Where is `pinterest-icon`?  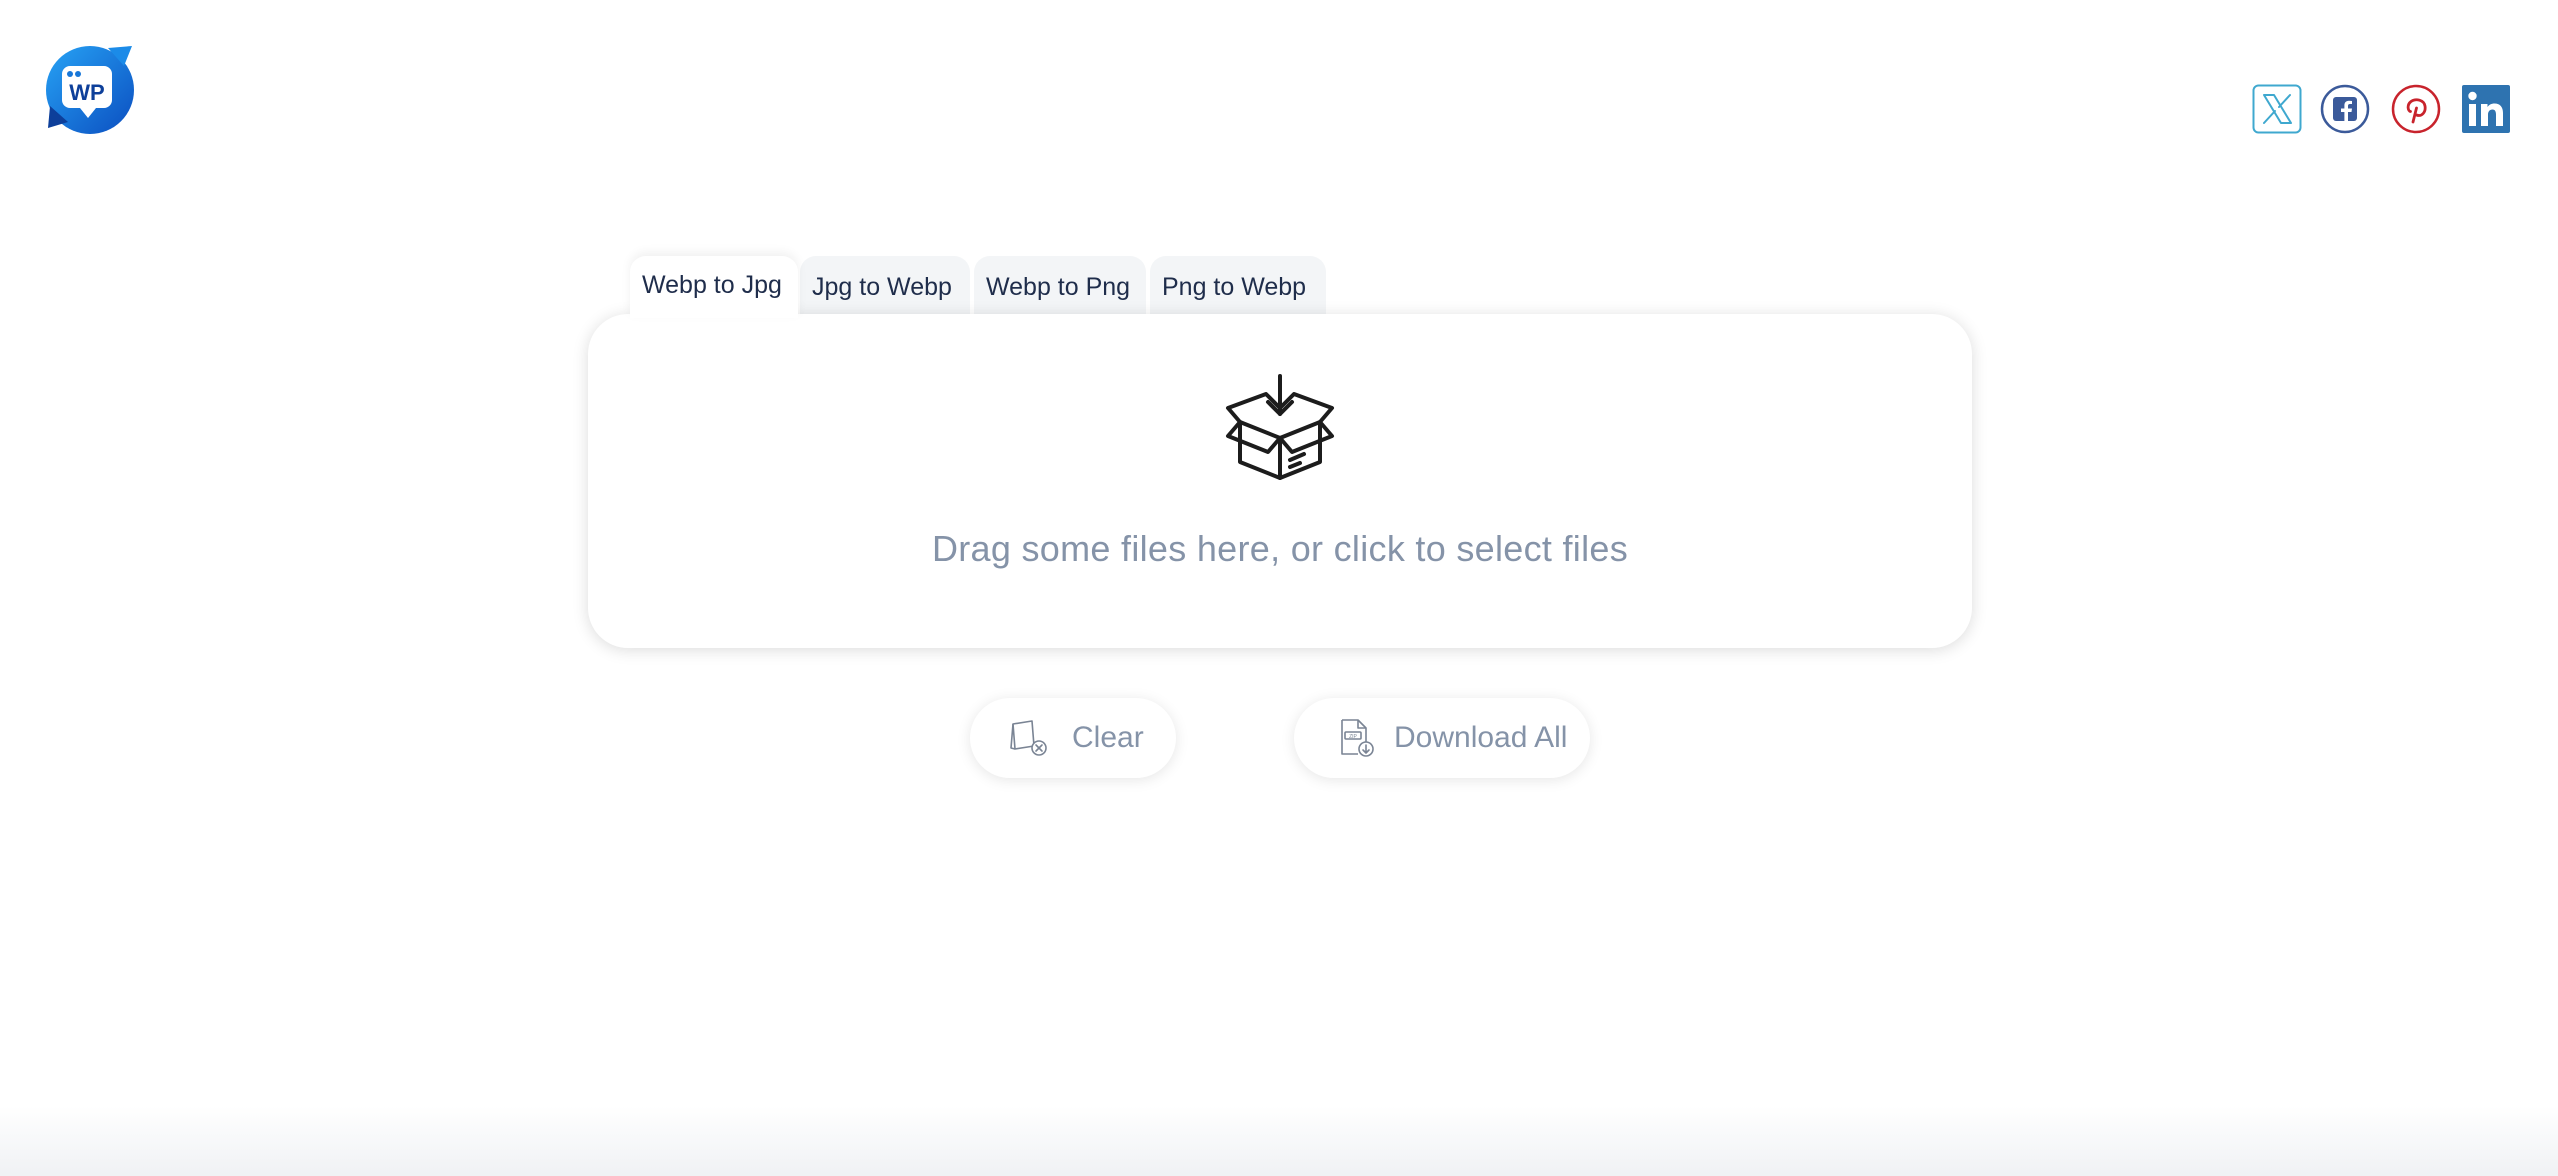
pinterest-icon is located at coordinates (2416, 109).